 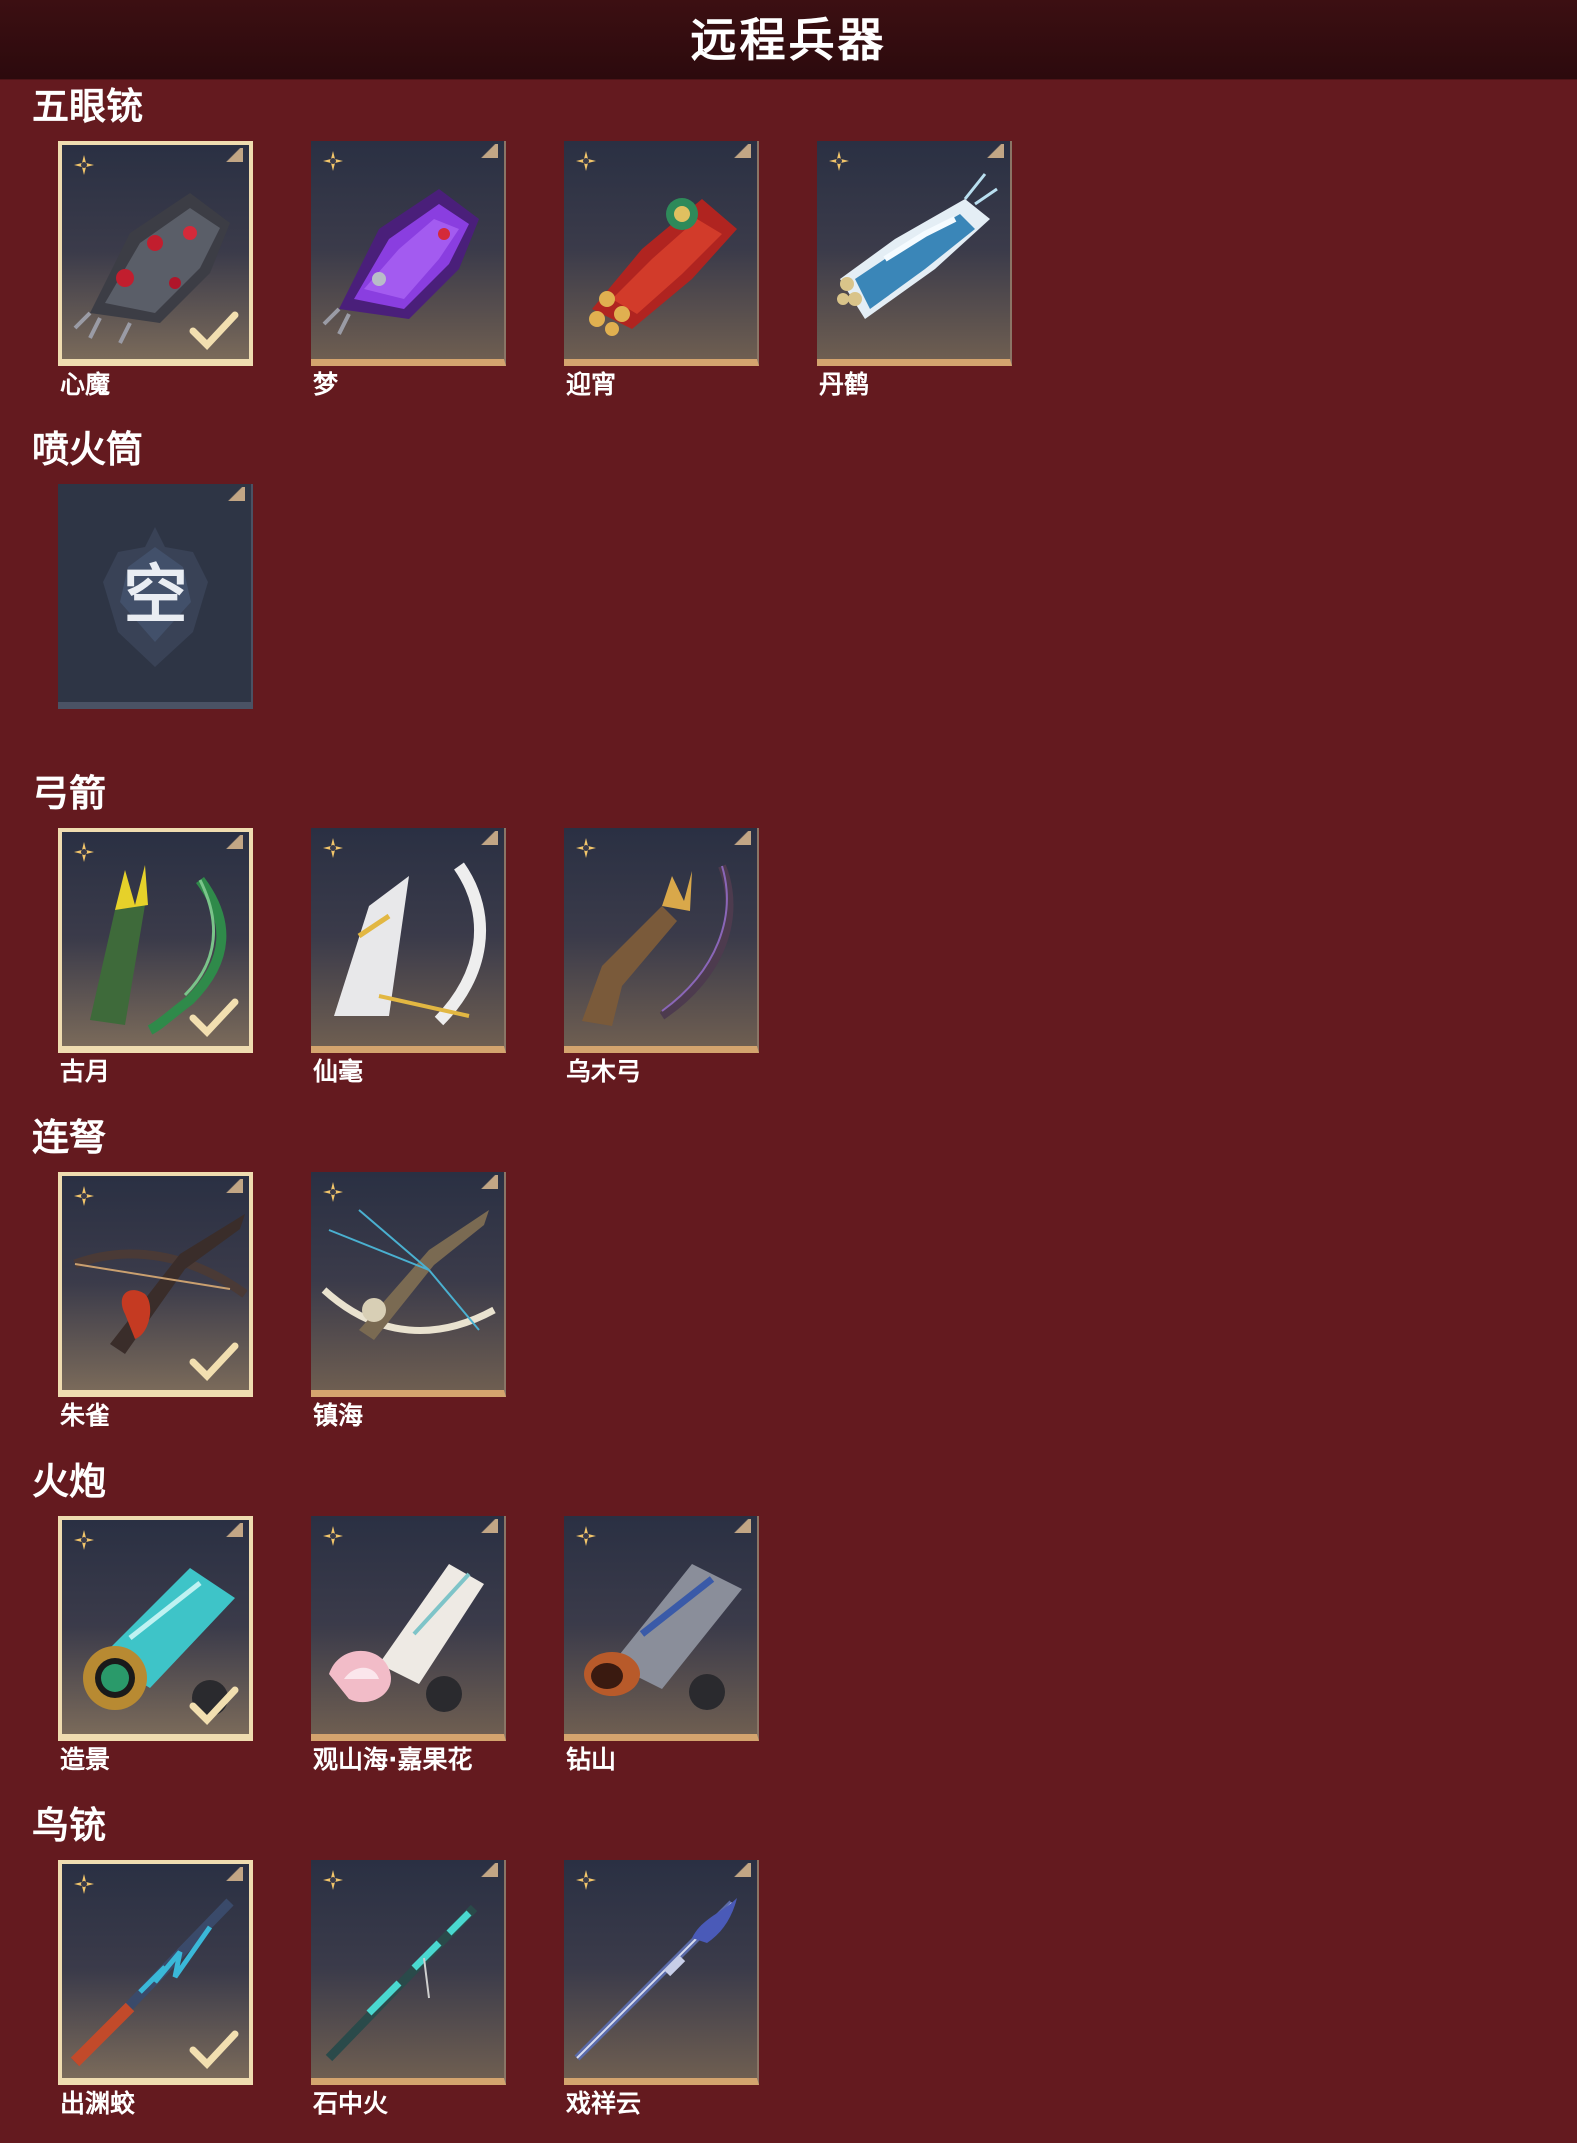 What do you see at coordinates (393, 1759) in the screenshot?
I see `weapon-name: 观山海·嘉果花` at bounding box center [393, 1759].